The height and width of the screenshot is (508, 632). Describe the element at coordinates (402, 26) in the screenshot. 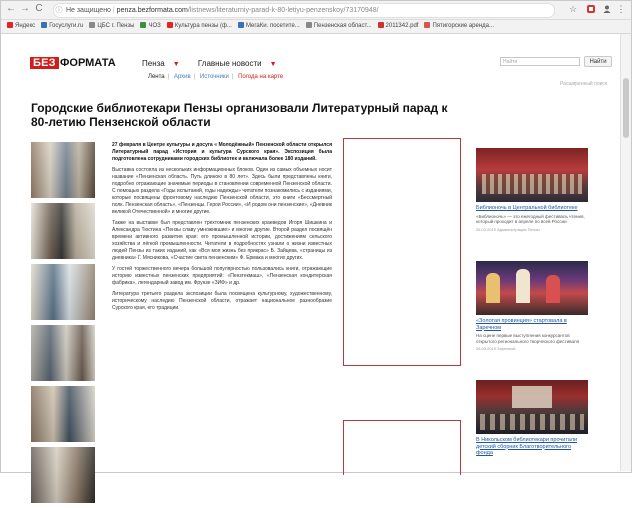

I see `bookmark-label: 2011342.pdf` at that location.